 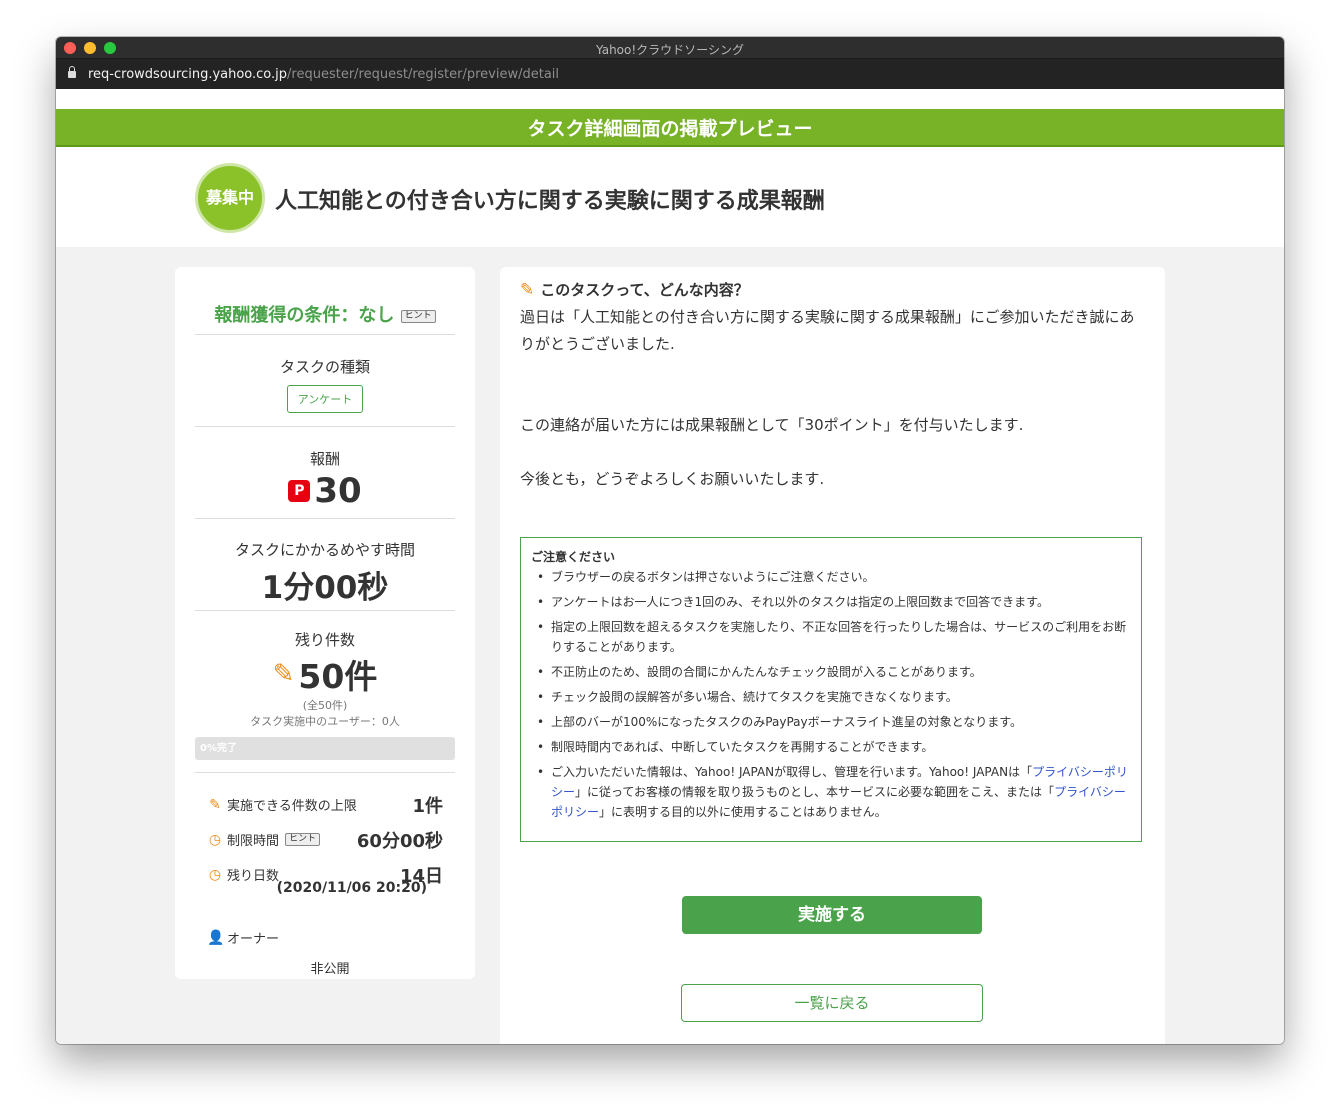 I want to click on notice-item: チェック設問の誤解答が多い場合、続けてタスクを実施できなくなります。, so click(x=831, y=697).